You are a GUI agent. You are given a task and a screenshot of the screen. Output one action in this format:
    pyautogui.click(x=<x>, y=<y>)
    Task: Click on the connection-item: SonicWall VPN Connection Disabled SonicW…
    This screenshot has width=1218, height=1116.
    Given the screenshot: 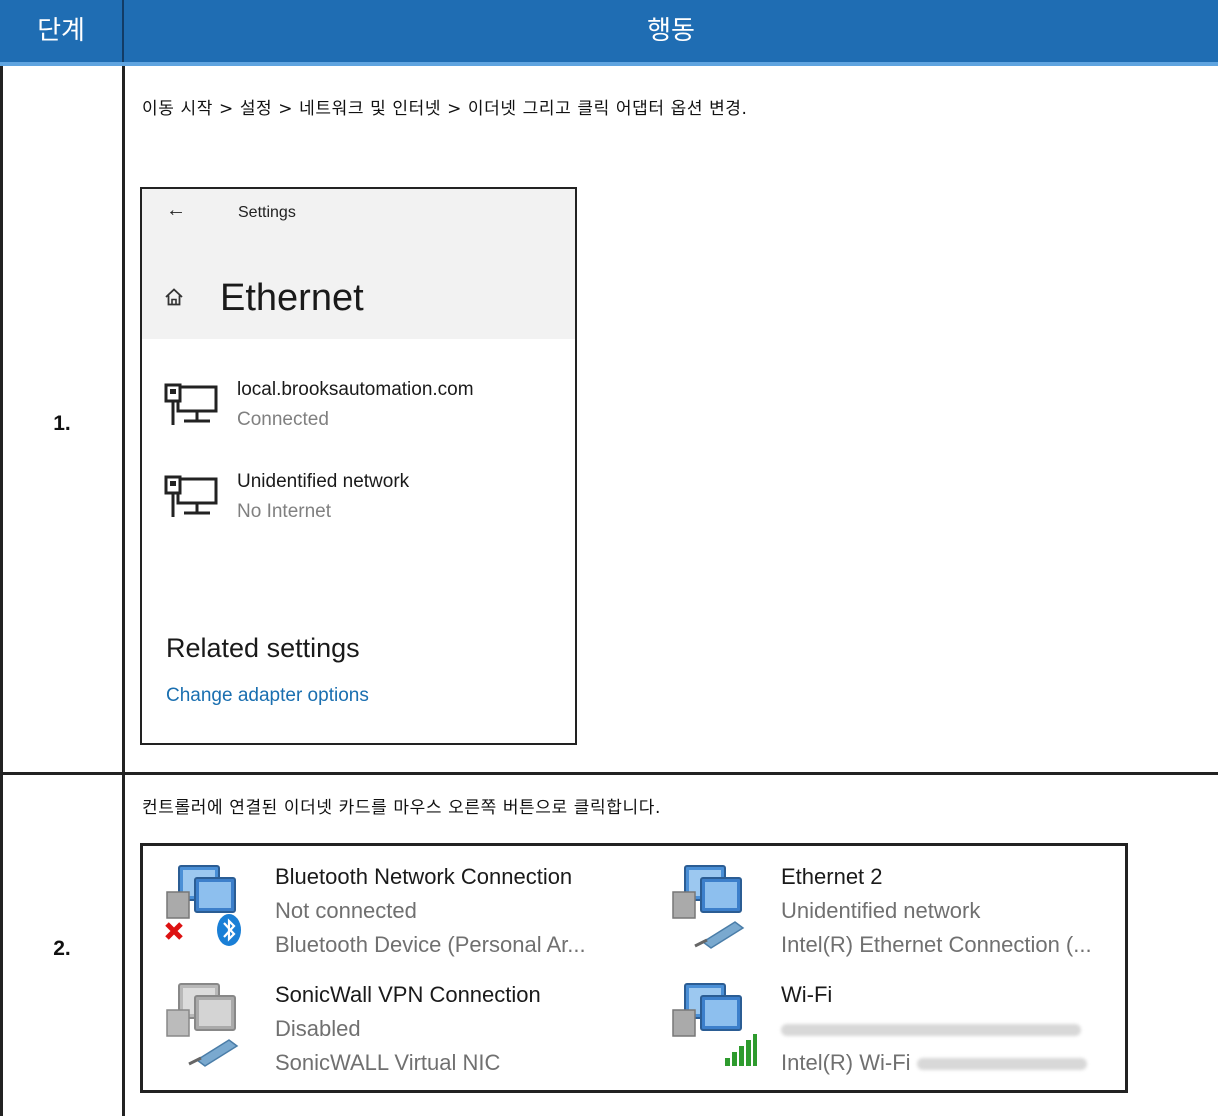 What is the action you would take?
    pyautogui.click(x=378, y=1019)
    